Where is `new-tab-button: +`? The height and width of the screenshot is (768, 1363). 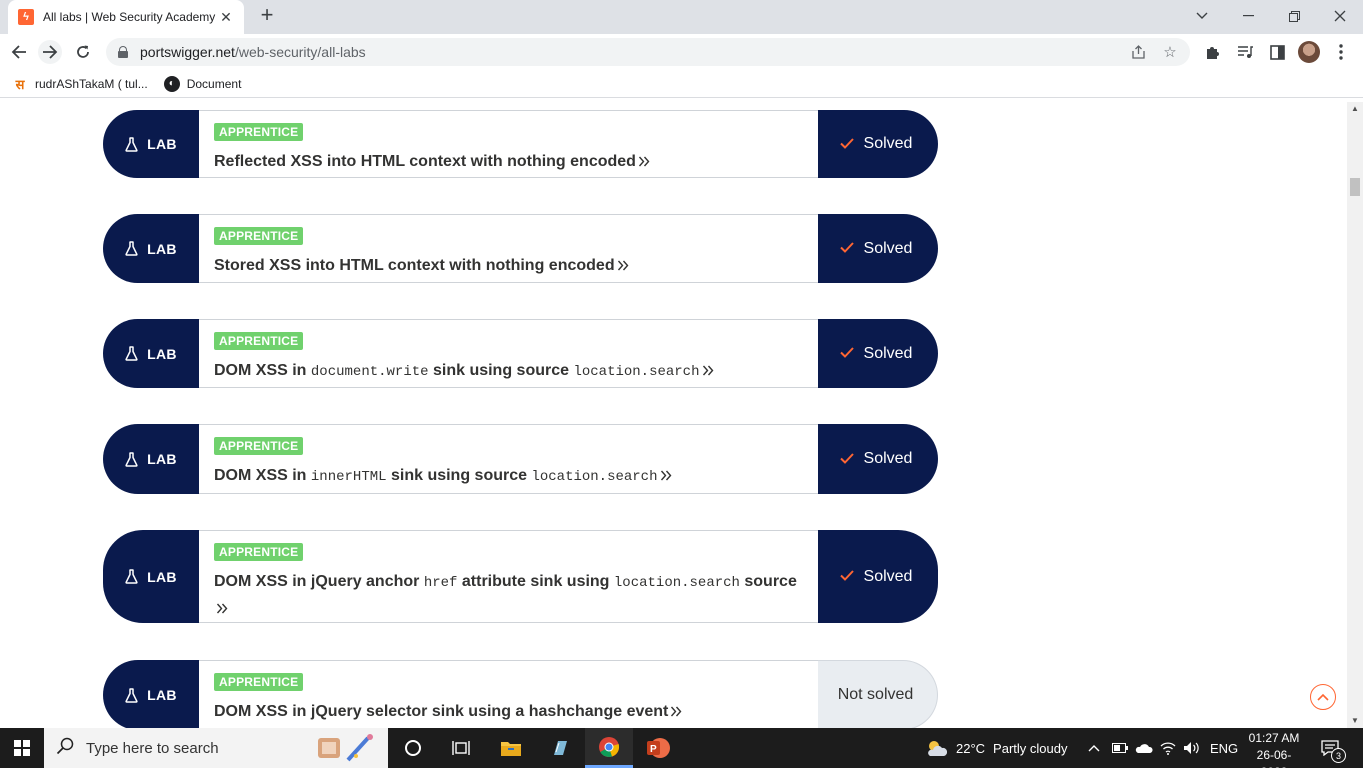
new-tab-button: + is located at coordinates (267, 15).